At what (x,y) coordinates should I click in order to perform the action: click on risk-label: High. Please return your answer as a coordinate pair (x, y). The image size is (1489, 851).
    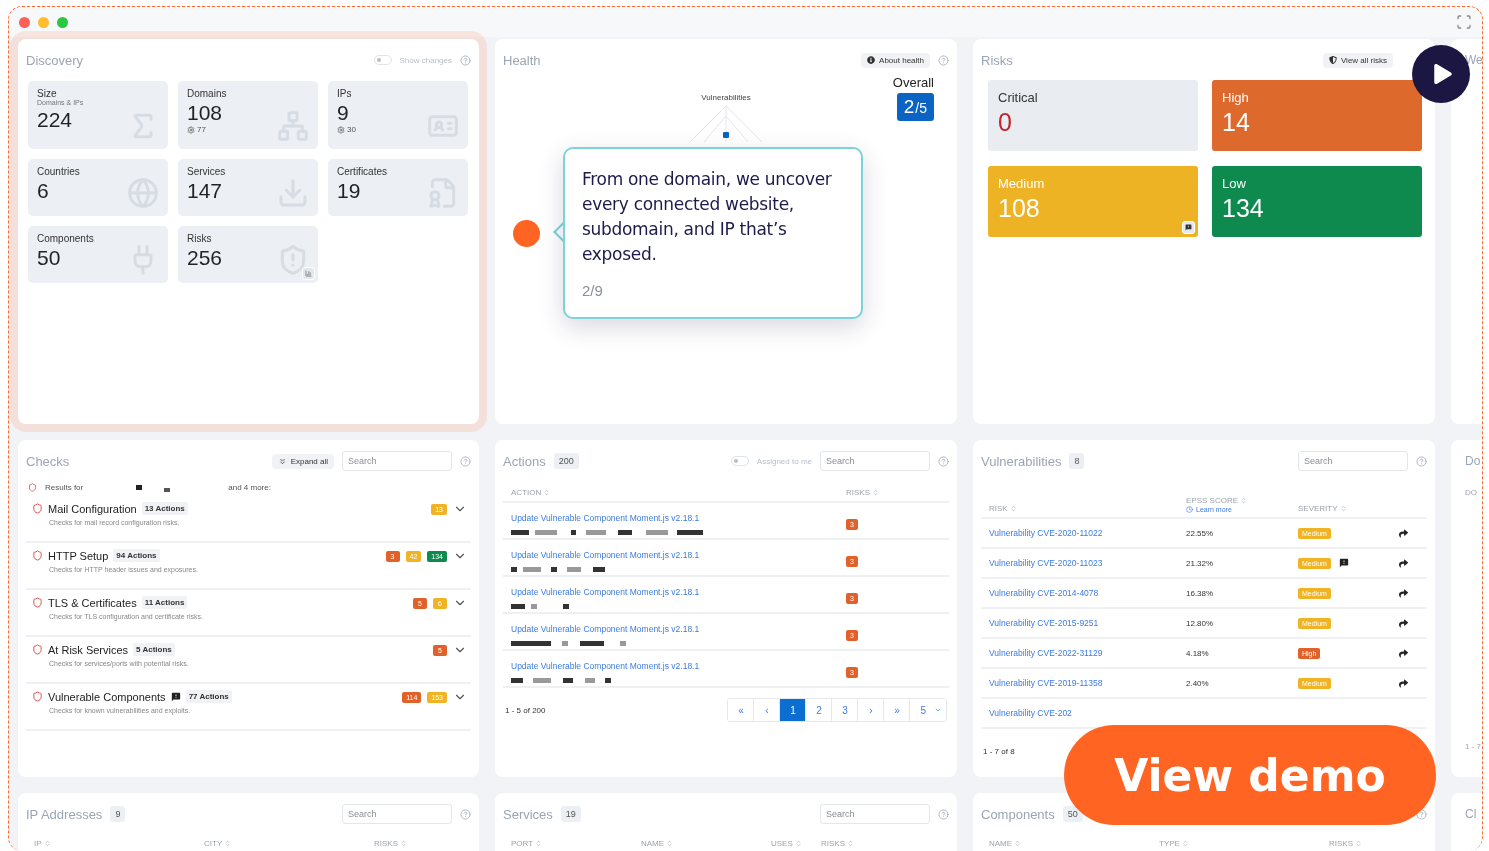
    Looking at the image, I should click on (1236, 97).